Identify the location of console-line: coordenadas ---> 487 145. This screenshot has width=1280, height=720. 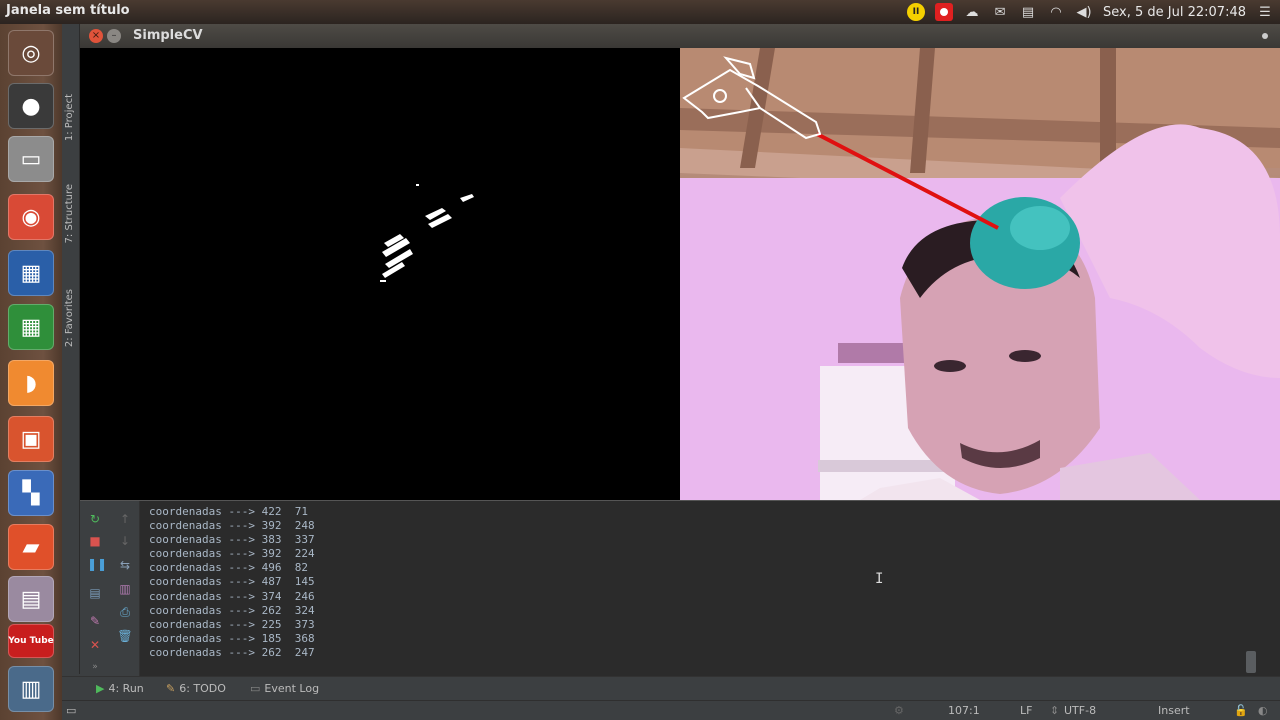
(232, 582).